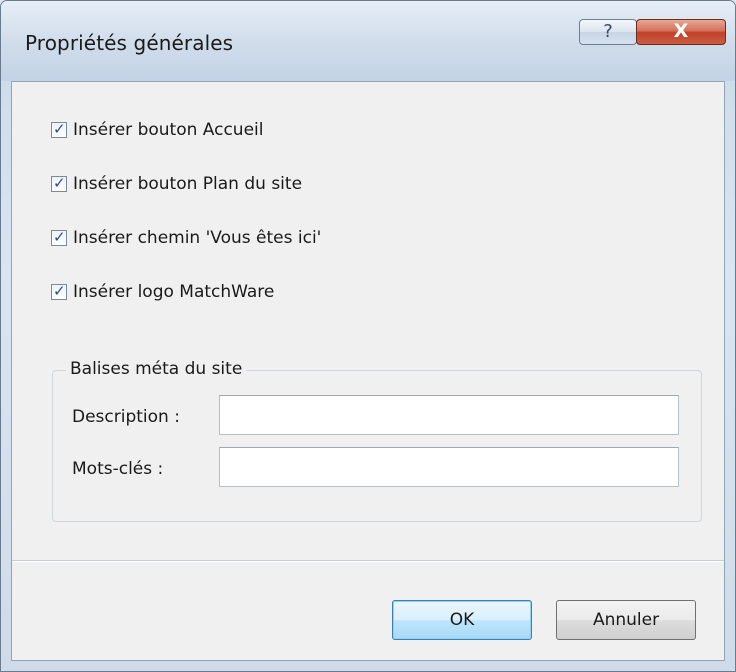 The width and height of the screenshot is (736, 672). I want to click on help-button: ?, so click(608, 32).